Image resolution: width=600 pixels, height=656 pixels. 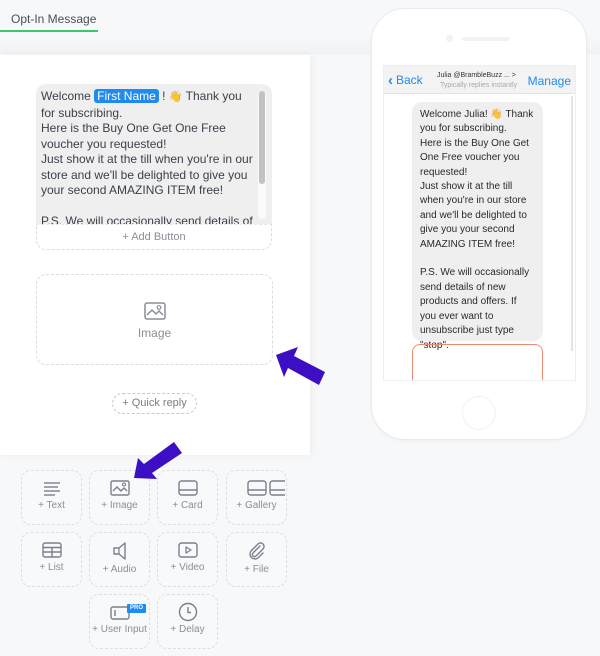 What do you see at coordinates (126, 96) in the screenshot?
I see `first-name-variable-chip: First Name` at bounding box center [126, 96].